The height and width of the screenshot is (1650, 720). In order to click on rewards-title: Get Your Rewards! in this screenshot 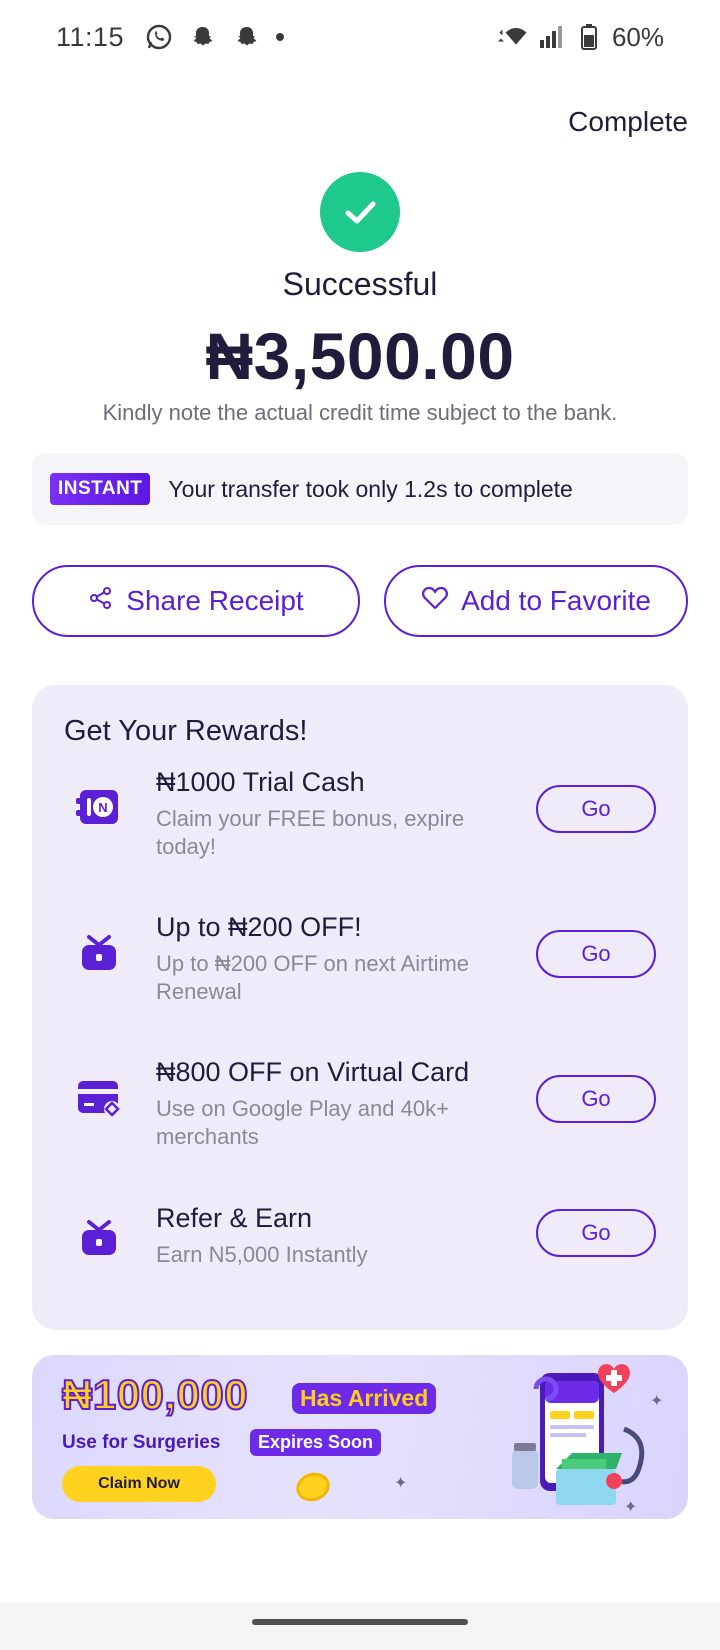, I will do `click(186, 731)`.